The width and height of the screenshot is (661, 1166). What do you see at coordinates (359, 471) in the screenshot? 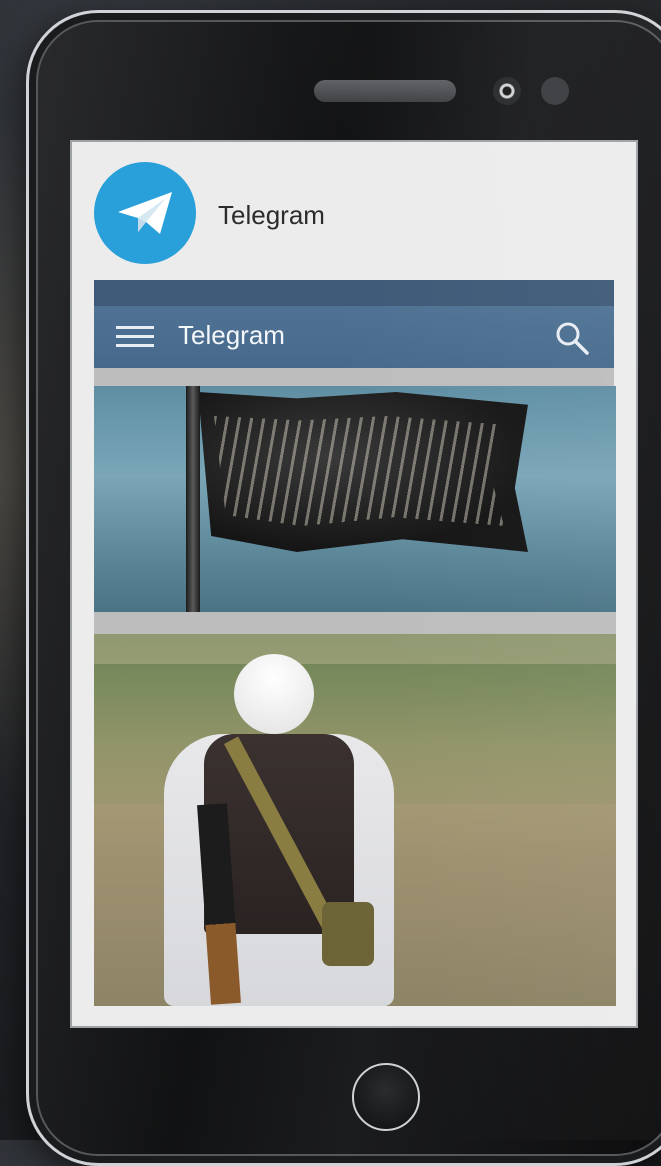
I see `flag-script` at bounding box center [359, 471].